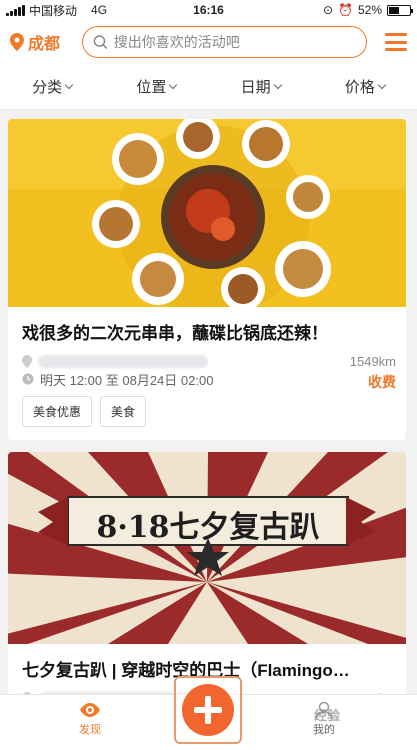  I want to click on network-type: 4G, so click(99, 10).